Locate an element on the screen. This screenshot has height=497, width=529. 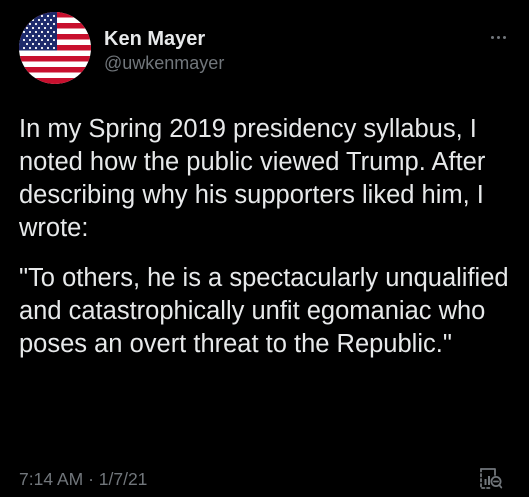
tweet-timestamp: 7:14 AM · 1/7/21 is located at coordinates (83, 479).